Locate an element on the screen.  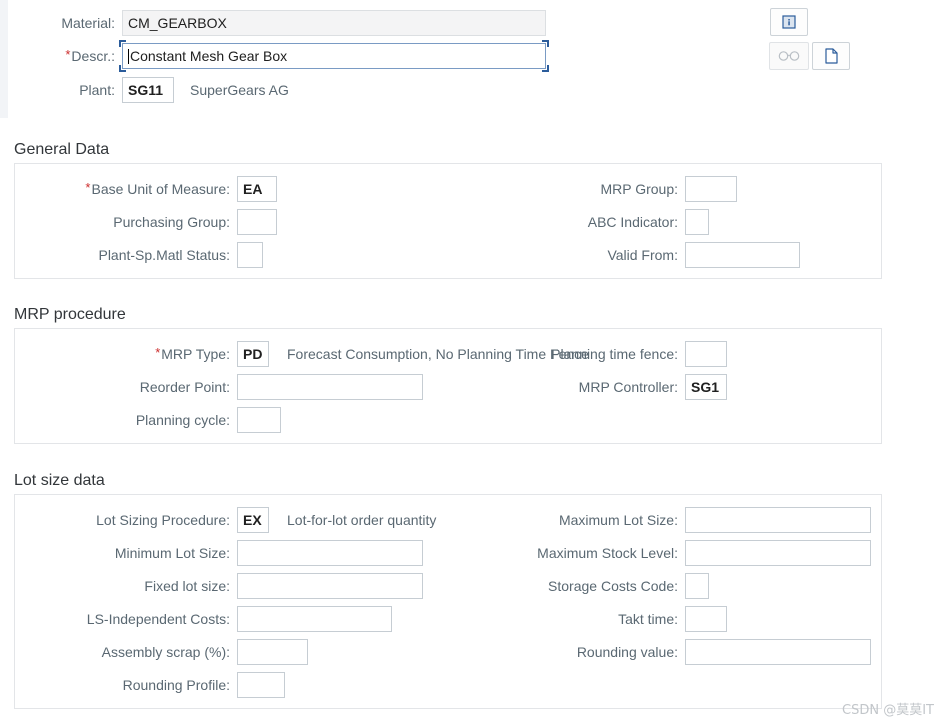
text-cursor is located at coordinates (128, 56).